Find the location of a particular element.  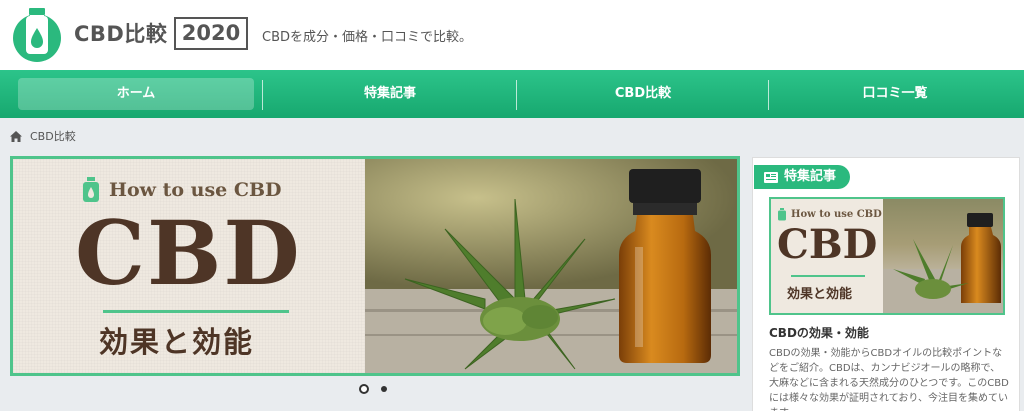

main-nav: ホーム 特集記事 CBD比較 口コミ一覧 is located at coordinates (512, 94).